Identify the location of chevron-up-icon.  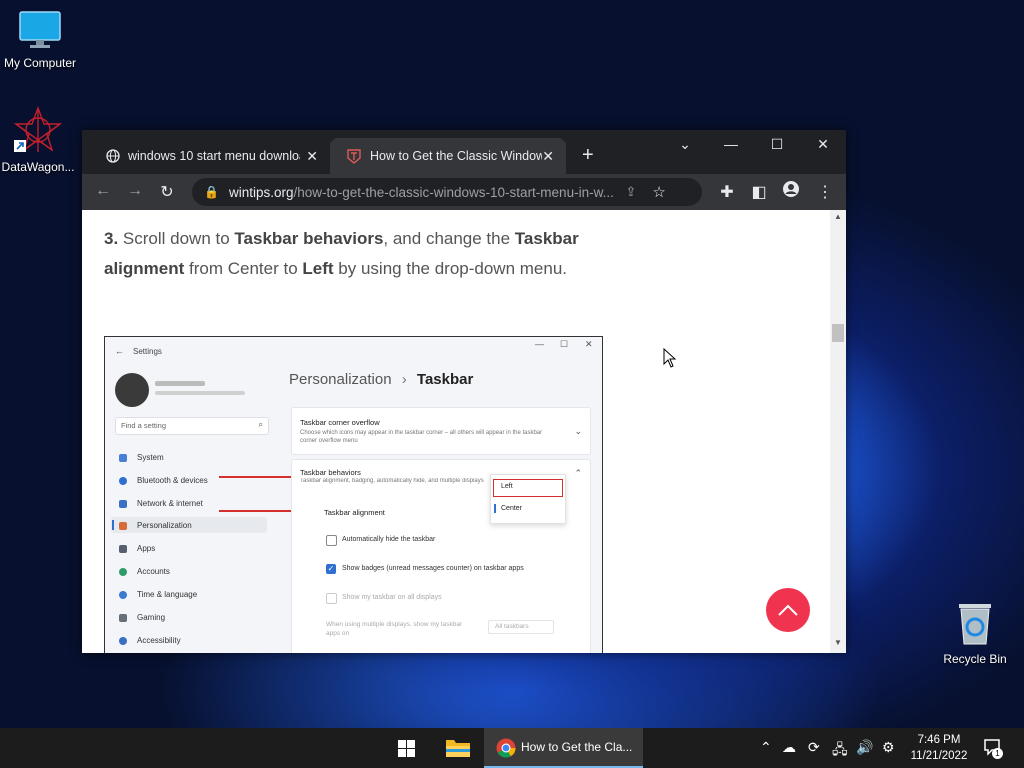
(788, 610).